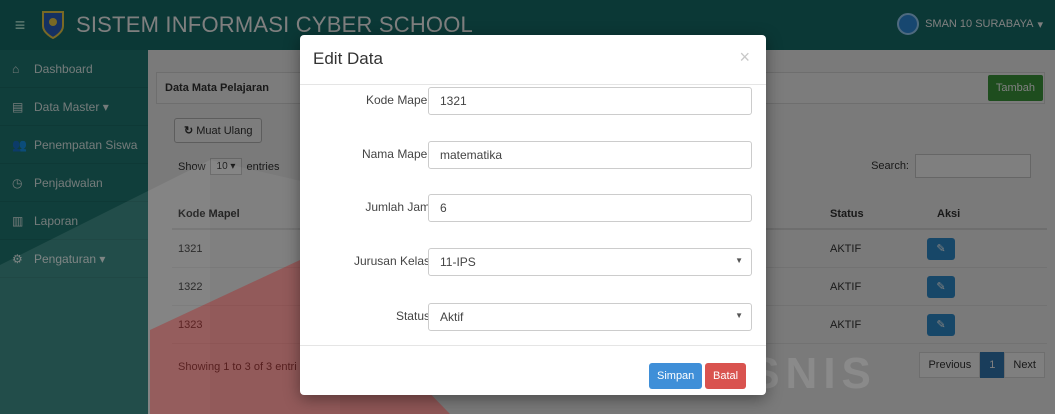 The image size is (1055, 414). I want to click on jurusan-kelas-field: Jurusan Kelas 11-IPS ▼, so click(533, 262).